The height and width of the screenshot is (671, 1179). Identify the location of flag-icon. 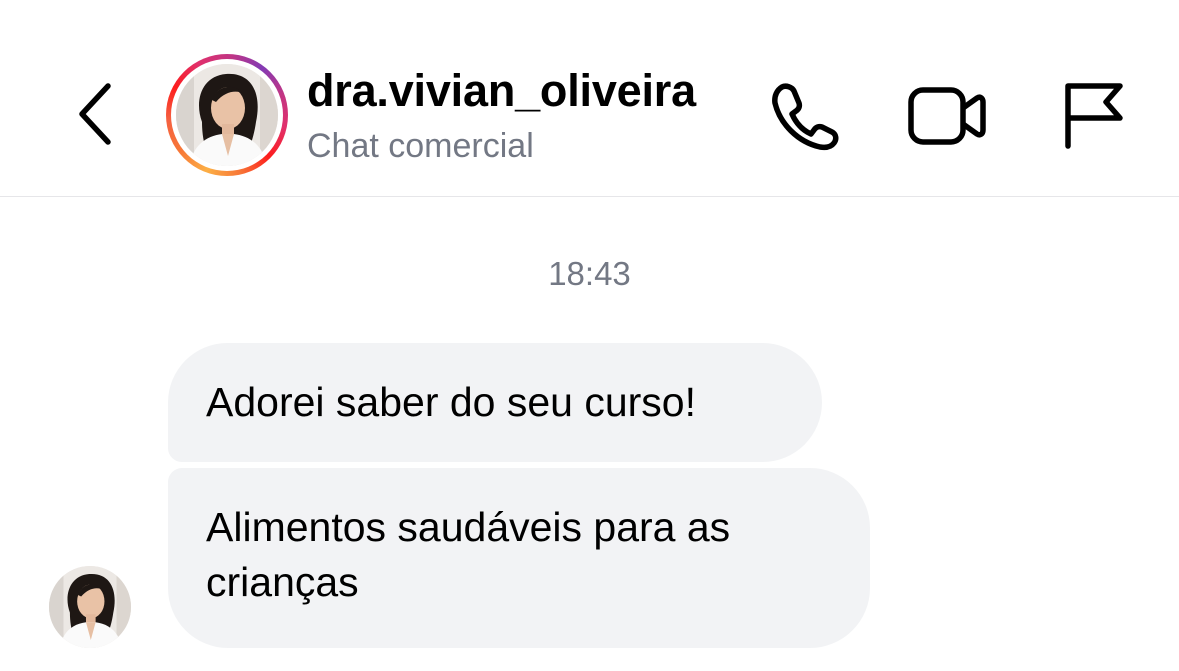
(1094, 116).